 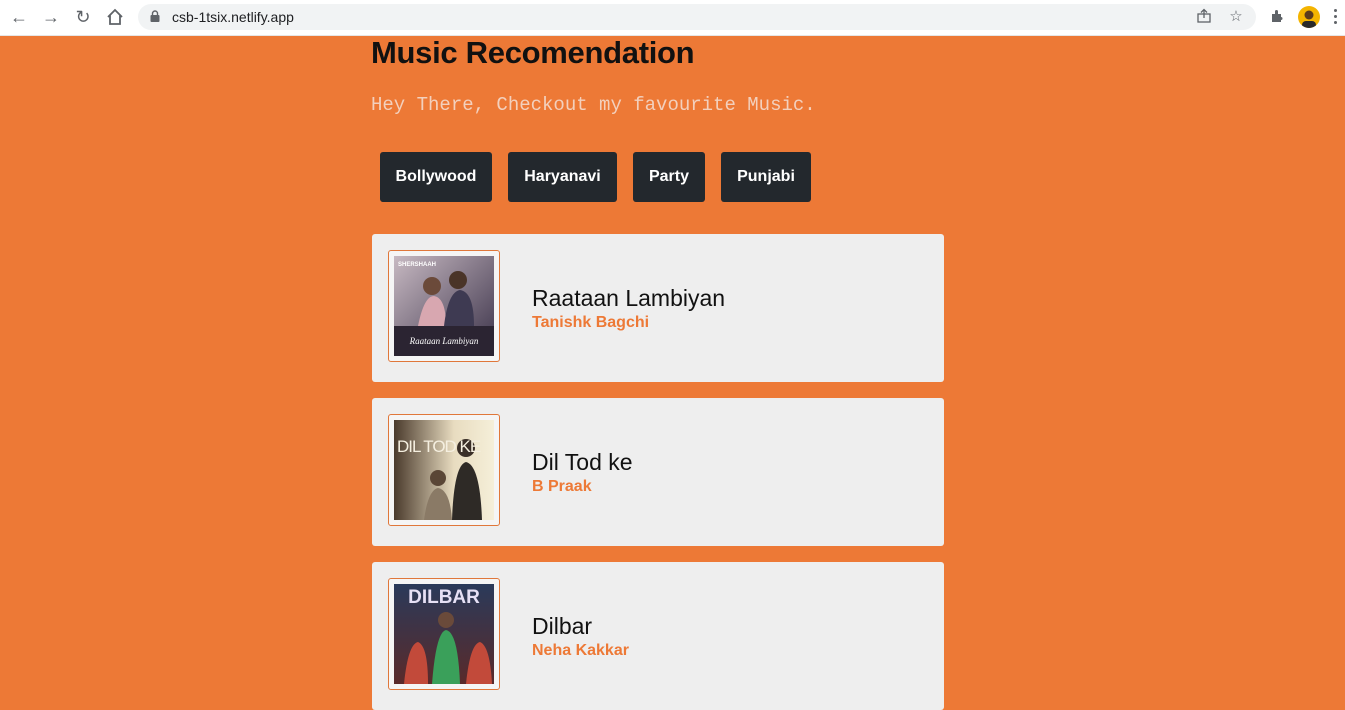 I want to click on browser-toolbar: ← → ↻ csb-1tsix.netlify.app ☆, so click(x=672, y=18).